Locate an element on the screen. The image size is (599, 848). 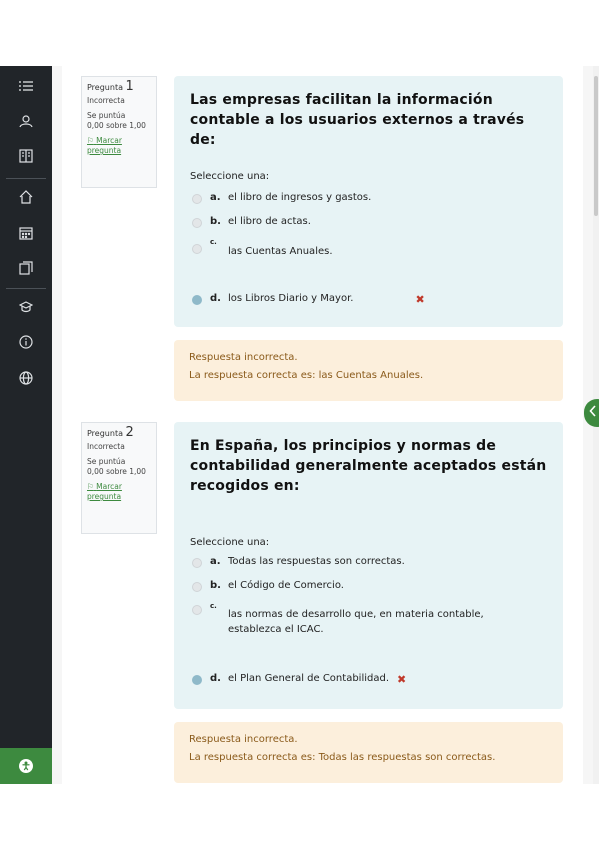
calendar-icon is located at coordinates (26, 233).